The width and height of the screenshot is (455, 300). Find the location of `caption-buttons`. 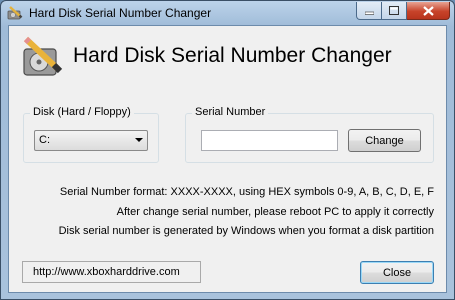

caption-buttons is located at coordinates (403, 11).